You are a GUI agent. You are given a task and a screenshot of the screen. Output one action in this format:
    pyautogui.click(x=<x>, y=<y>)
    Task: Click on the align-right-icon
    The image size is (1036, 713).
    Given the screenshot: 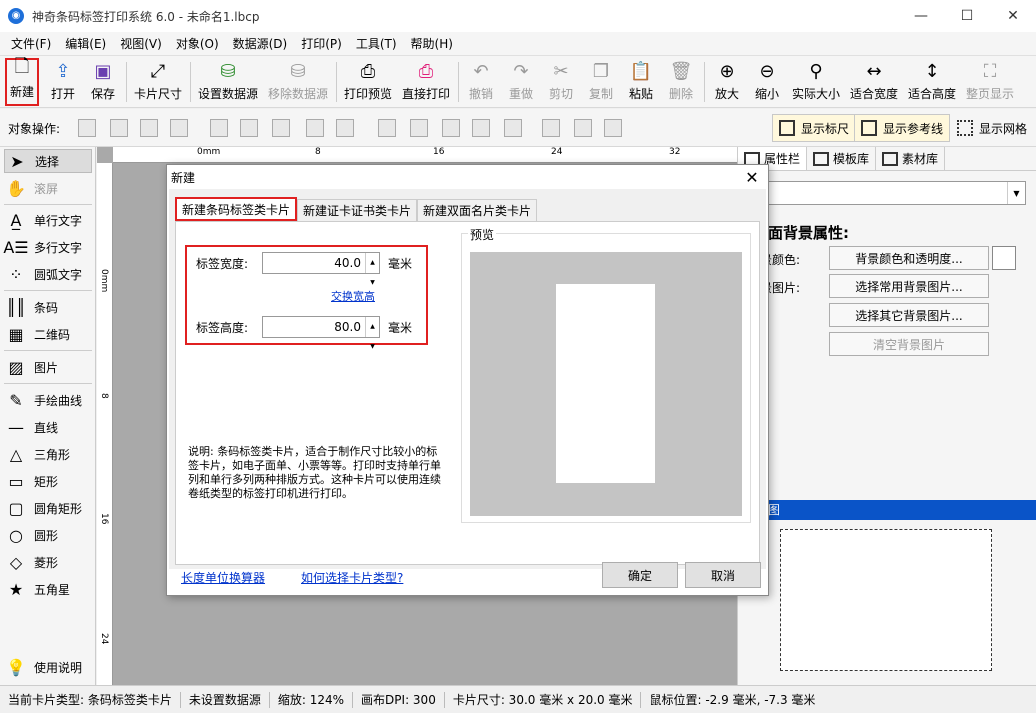 What is the action you would take?
    pyautogui.click(x=281, y=128)
    